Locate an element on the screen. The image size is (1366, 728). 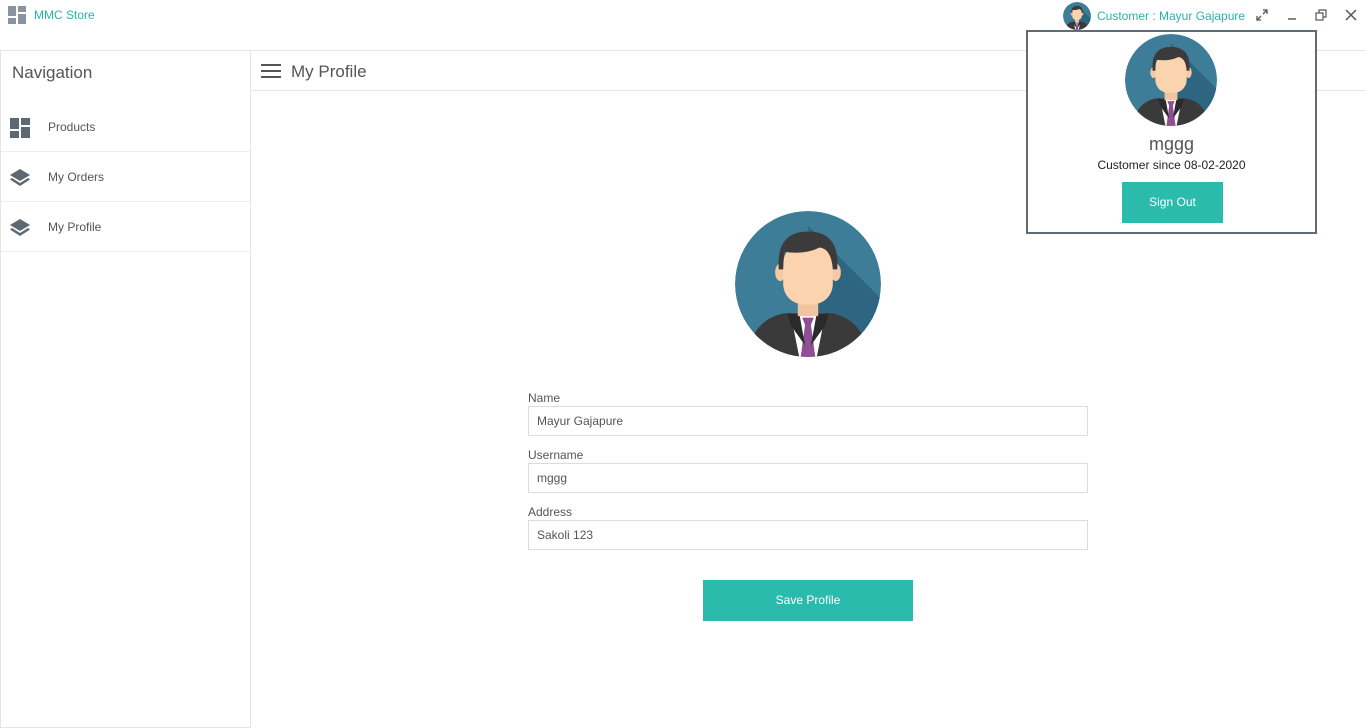
hamburger-menu-icon is located at coordinates (271, 71).